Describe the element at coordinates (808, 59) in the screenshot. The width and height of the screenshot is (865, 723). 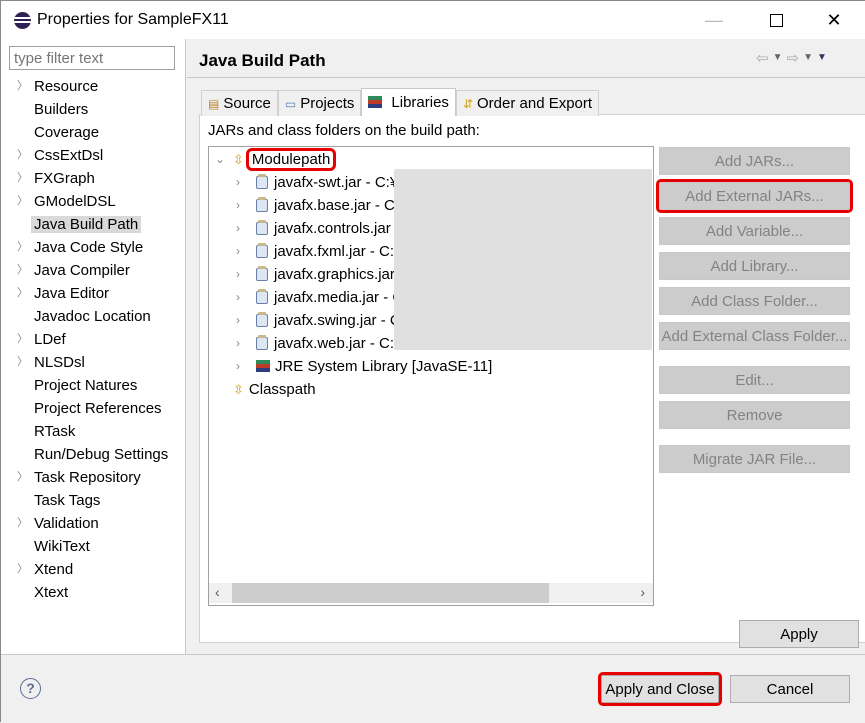
I see `forward-menu-icon: ▼` at that location.